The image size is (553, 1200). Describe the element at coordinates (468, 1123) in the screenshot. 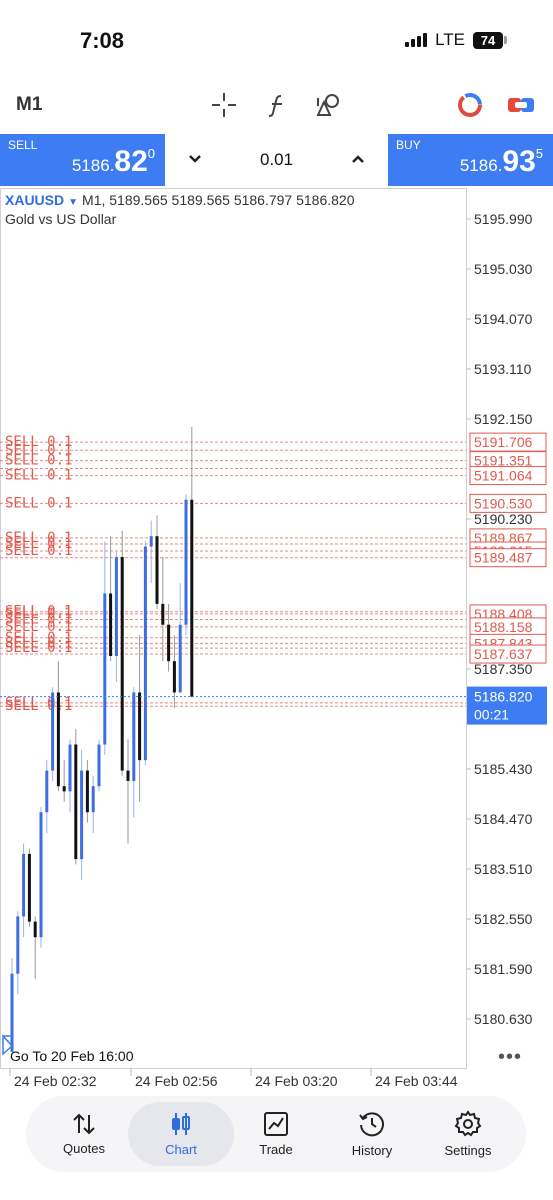

I see `settings-icon` at that location.